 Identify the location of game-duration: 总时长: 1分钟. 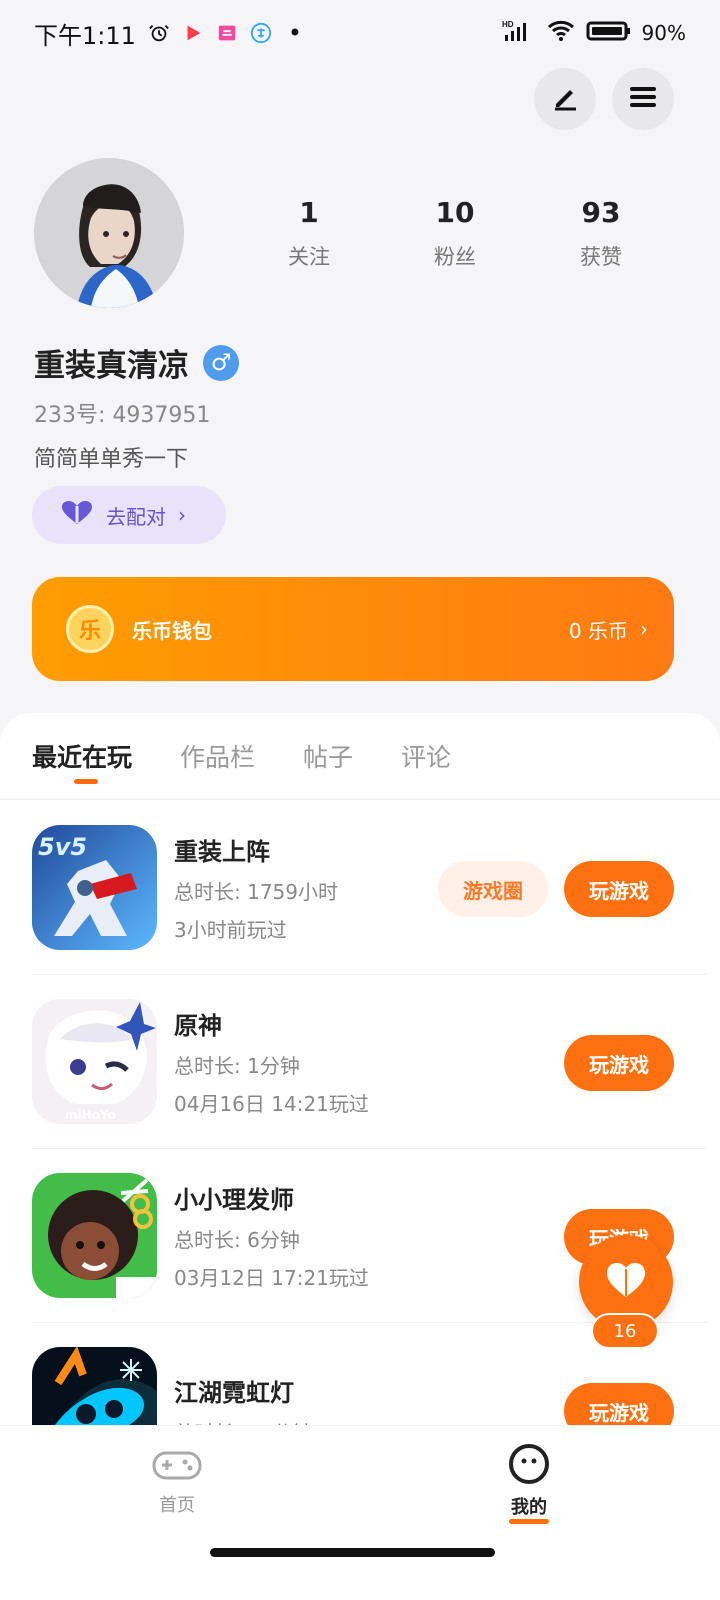
(237, 1066).